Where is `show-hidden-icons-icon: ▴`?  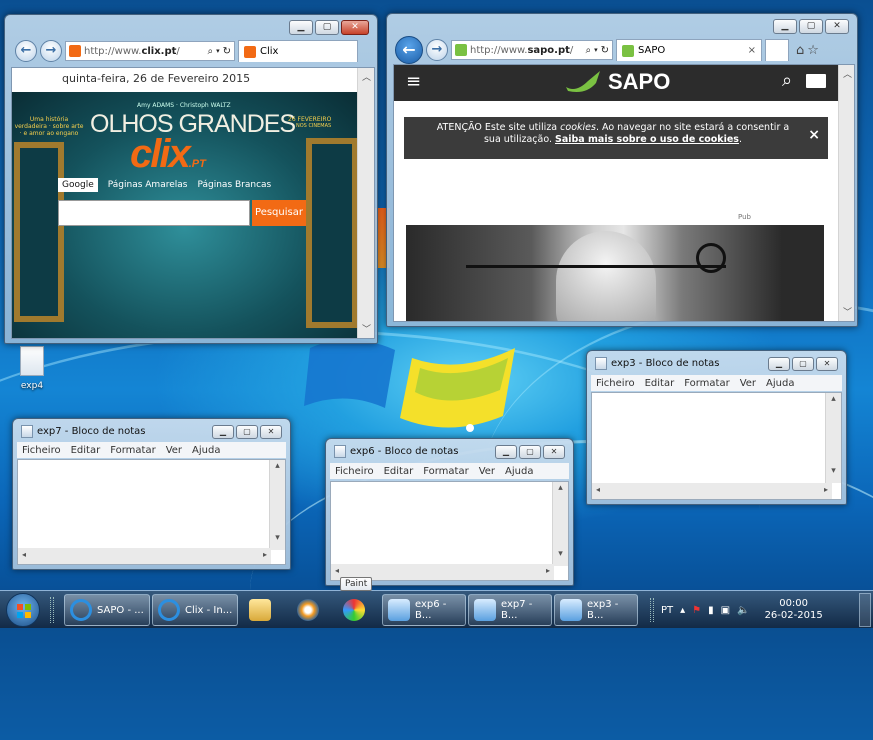
show-hidden-icons-icon: ▴ is located at coordinates (682, 610).